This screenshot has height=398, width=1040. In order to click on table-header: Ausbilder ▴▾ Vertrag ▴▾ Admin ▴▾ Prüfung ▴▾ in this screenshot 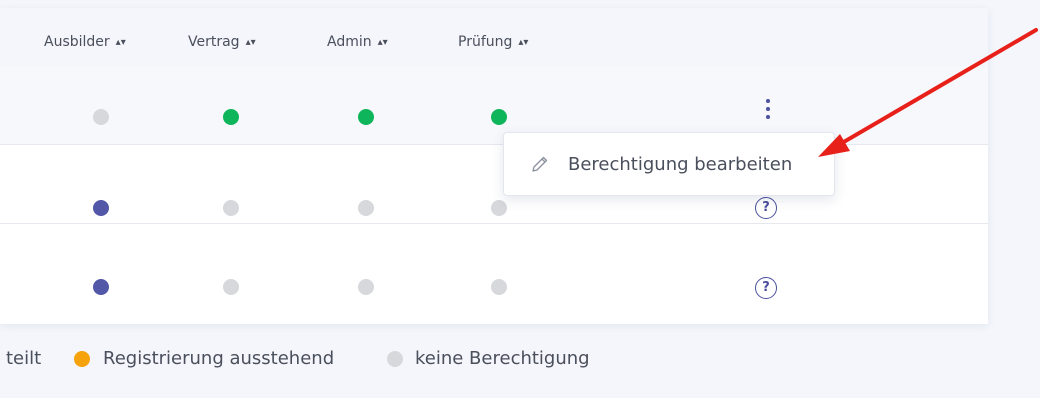, I will do `click(494, 37)`.